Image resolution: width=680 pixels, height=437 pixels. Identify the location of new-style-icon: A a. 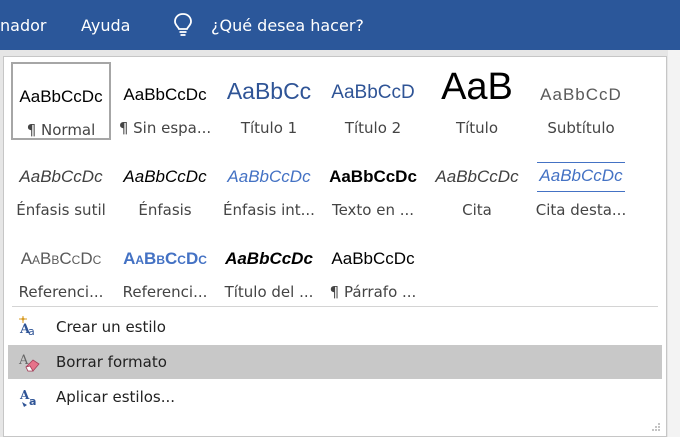
(27, 327).